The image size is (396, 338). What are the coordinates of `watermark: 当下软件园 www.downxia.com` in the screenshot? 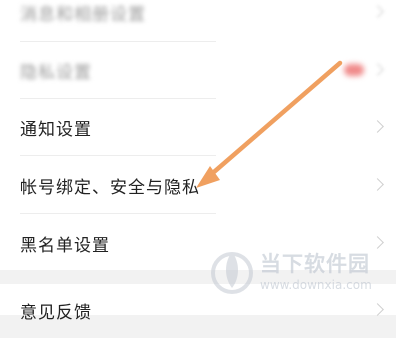 It's located at (300, 274).